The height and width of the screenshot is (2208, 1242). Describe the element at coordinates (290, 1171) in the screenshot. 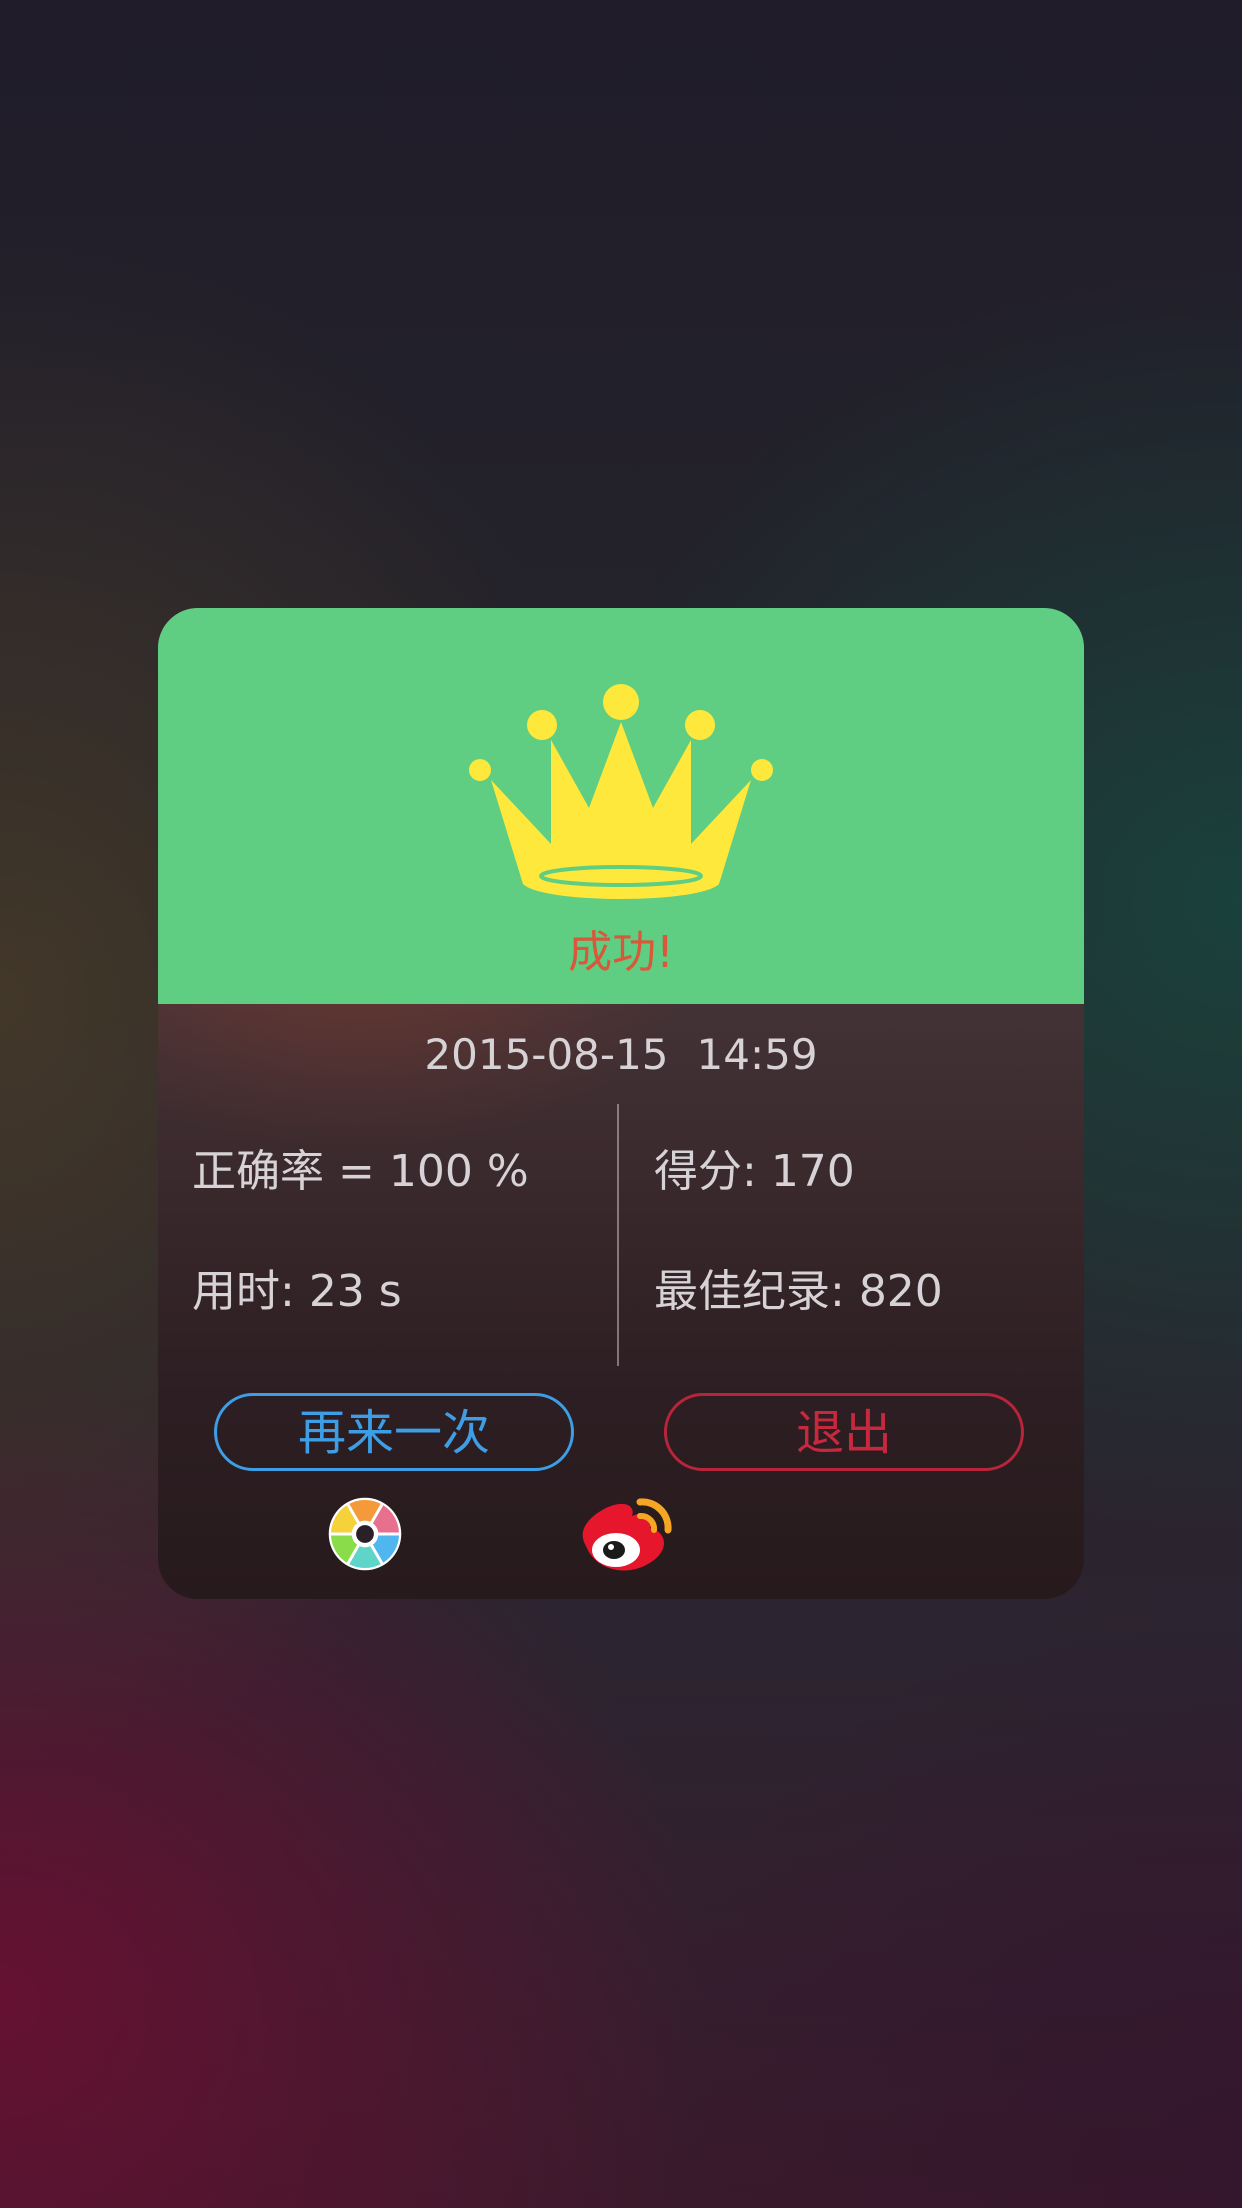

I see `accuracy-label: 正确率 =` at that location.